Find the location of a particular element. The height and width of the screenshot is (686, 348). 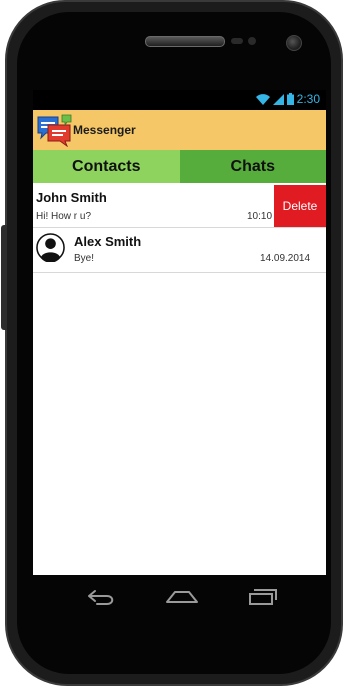

chat-row: Alex Smith Bye! 14.09.2014 is located at coordinates (179, 250).